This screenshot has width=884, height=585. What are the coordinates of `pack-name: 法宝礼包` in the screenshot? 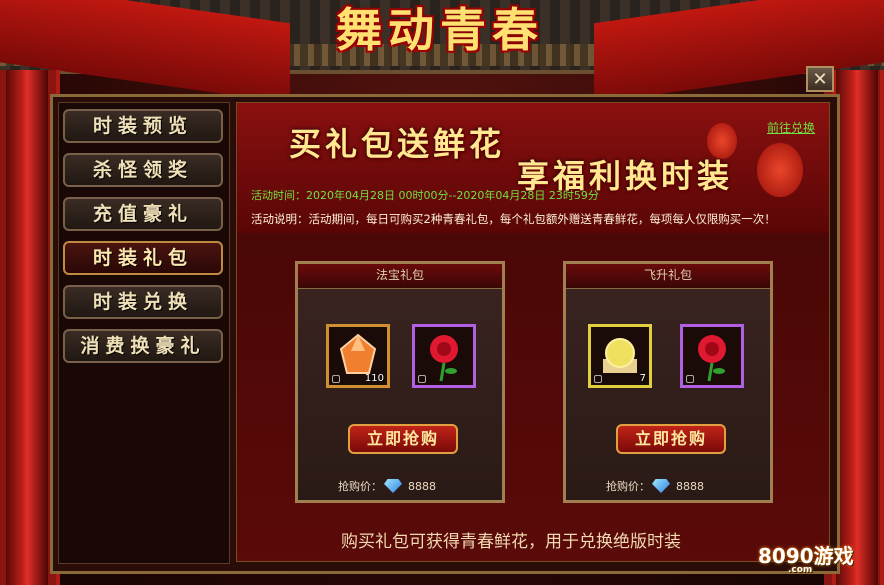 It's located at (400, 276).